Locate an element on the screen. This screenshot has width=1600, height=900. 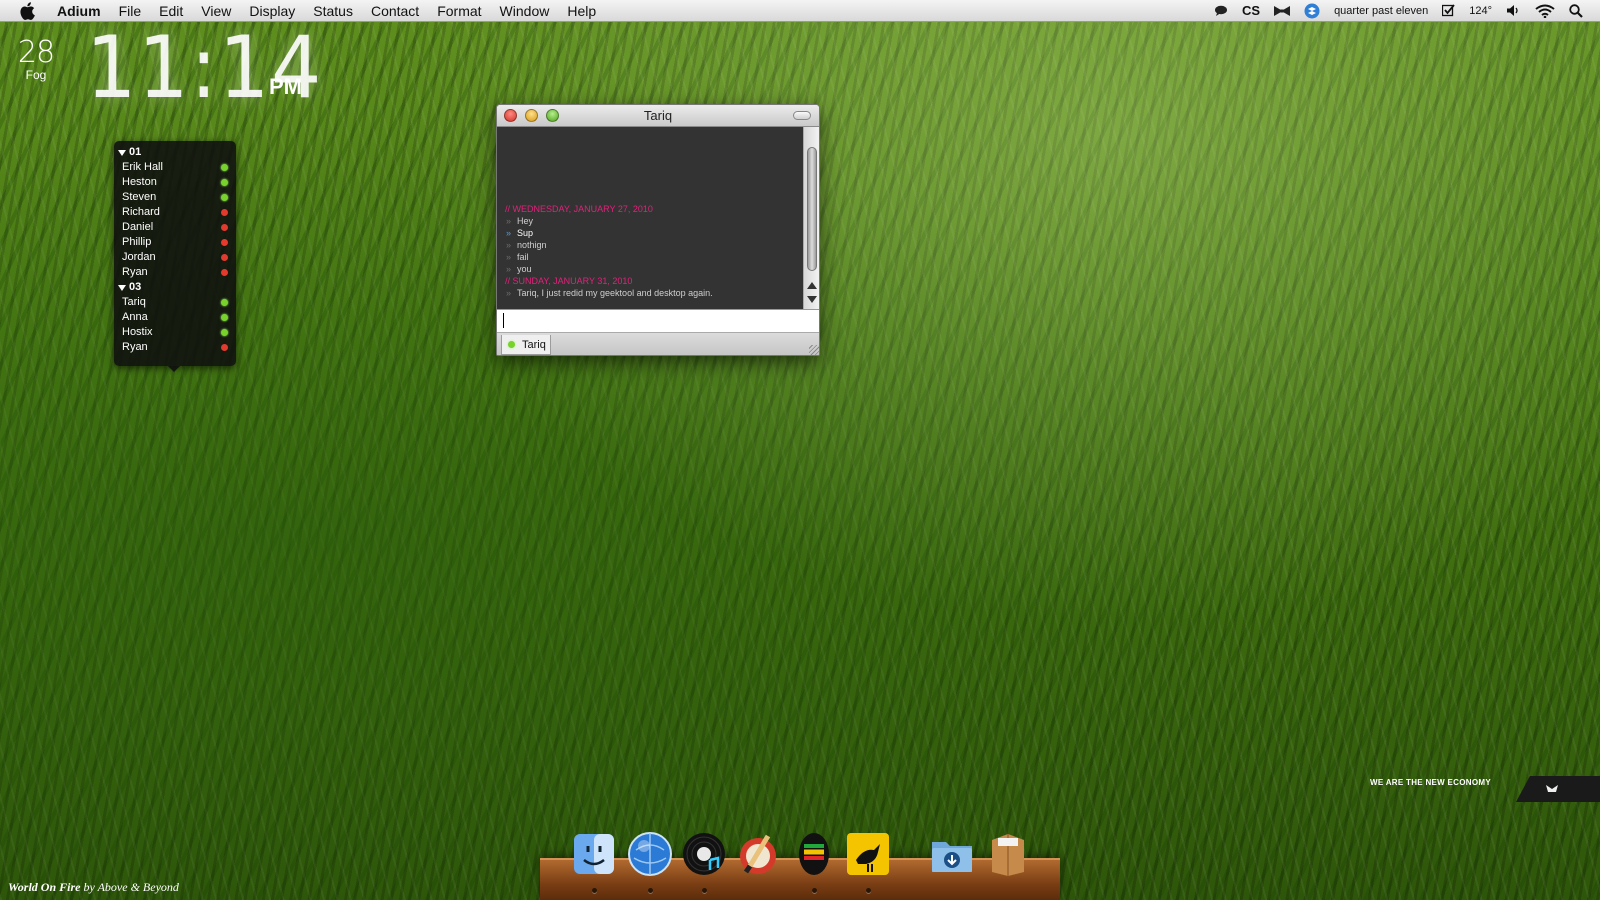
outgoing-marker-icon: » is located at coordinates (509, 233).